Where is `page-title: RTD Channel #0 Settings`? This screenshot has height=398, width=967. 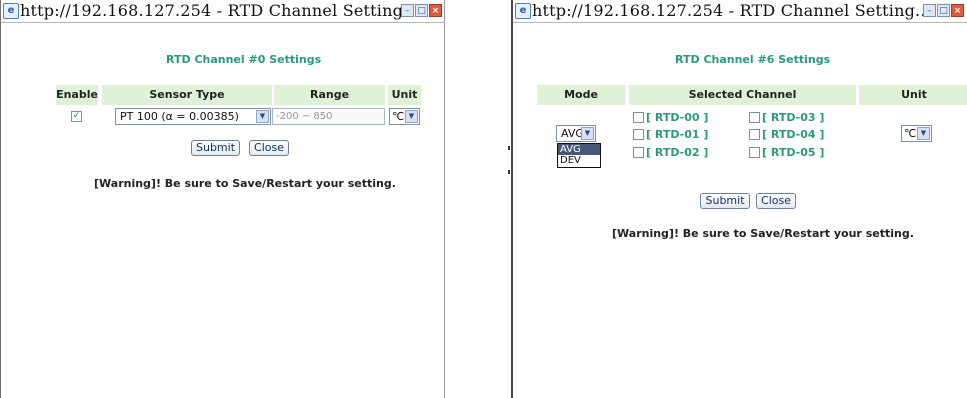
page-title: RTD Channel #0 Settings is located at coordinates (244, 59).